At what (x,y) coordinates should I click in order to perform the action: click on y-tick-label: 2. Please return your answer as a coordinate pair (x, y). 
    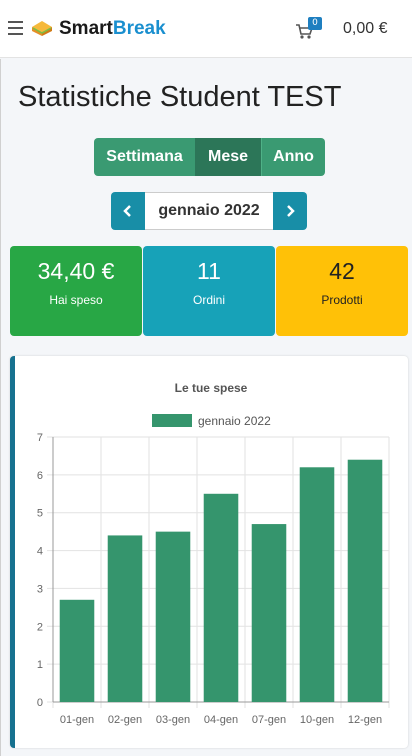
    Looking at the image, I should click on (40, 627).